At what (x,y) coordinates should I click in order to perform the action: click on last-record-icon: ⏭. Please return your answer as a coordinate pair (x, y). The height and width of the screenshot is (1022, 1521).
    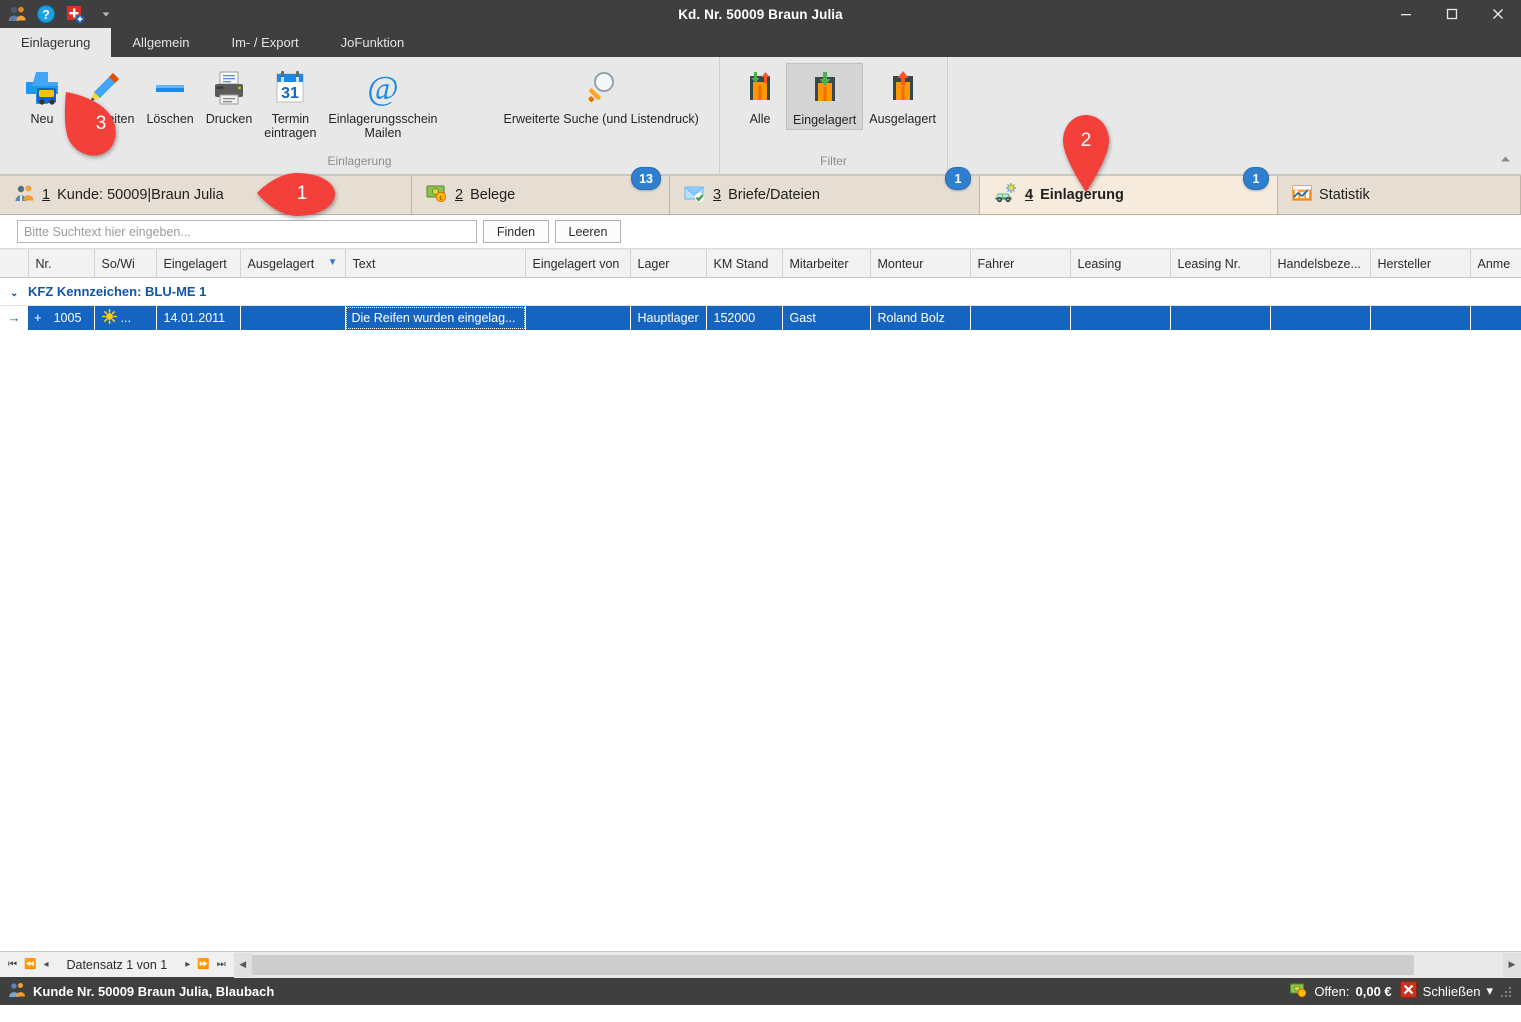
    Looking at the image, I should click on (221, 964).